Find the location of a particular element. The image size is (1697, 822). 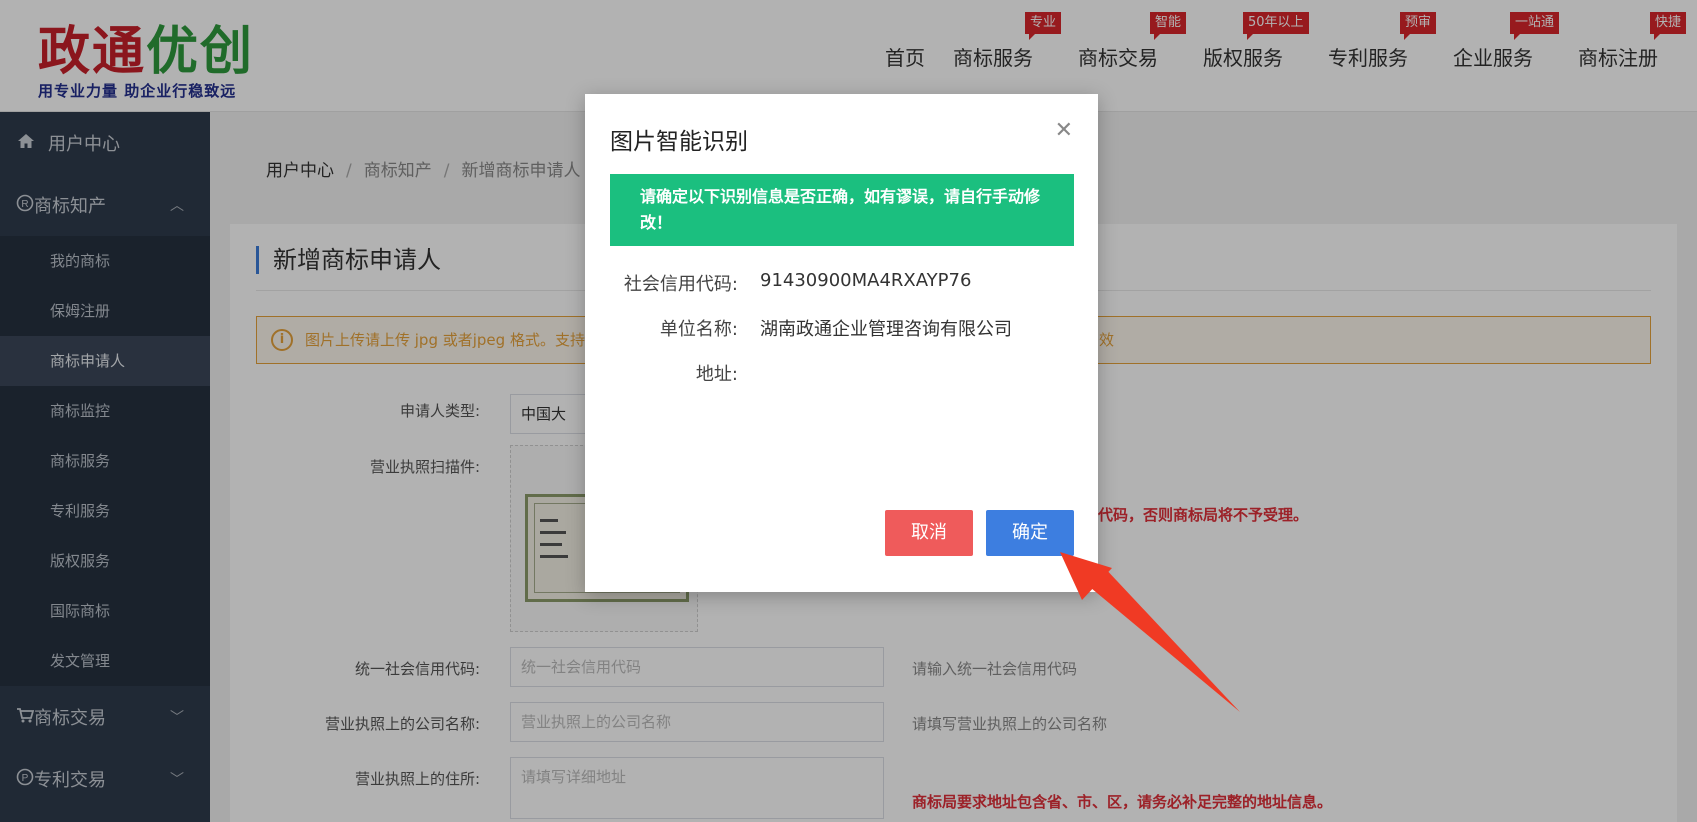

dialog-alert: 请确定以下识别信息是否正确，如有谬误，请自行手动修改！ is located at coordinates (842, 210).